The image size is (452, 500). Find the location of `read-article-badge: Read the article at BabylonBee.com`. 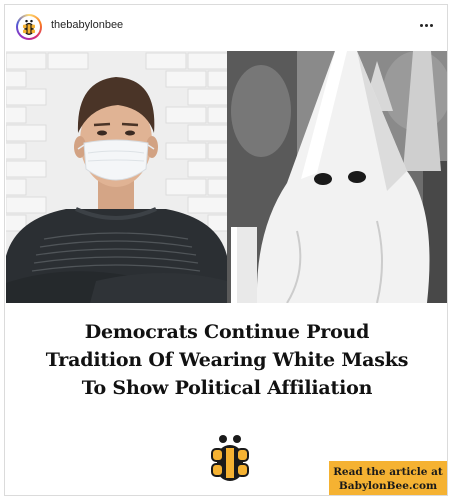

read-article-badge: Read the article at BabylonBee.com is located at coordinates (388, 478).